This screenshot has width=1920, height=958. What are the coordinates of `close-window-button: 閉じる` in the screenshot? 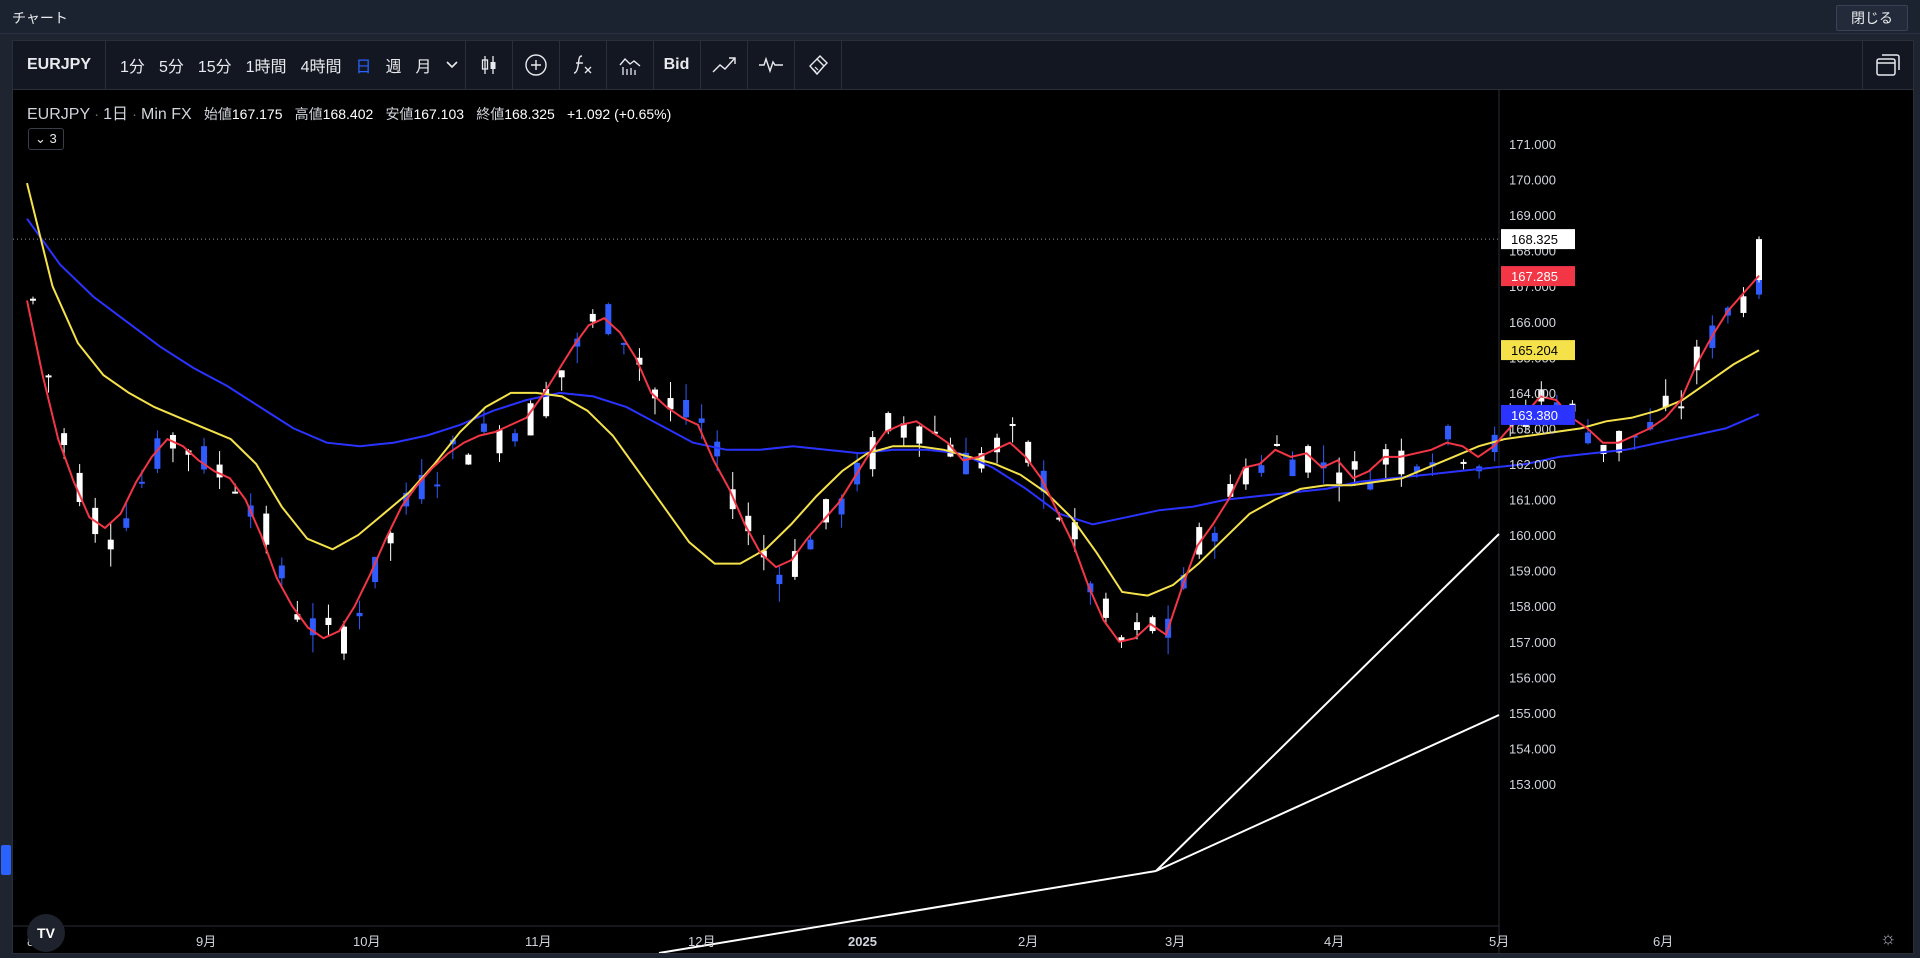 It's located at (1872, 18).